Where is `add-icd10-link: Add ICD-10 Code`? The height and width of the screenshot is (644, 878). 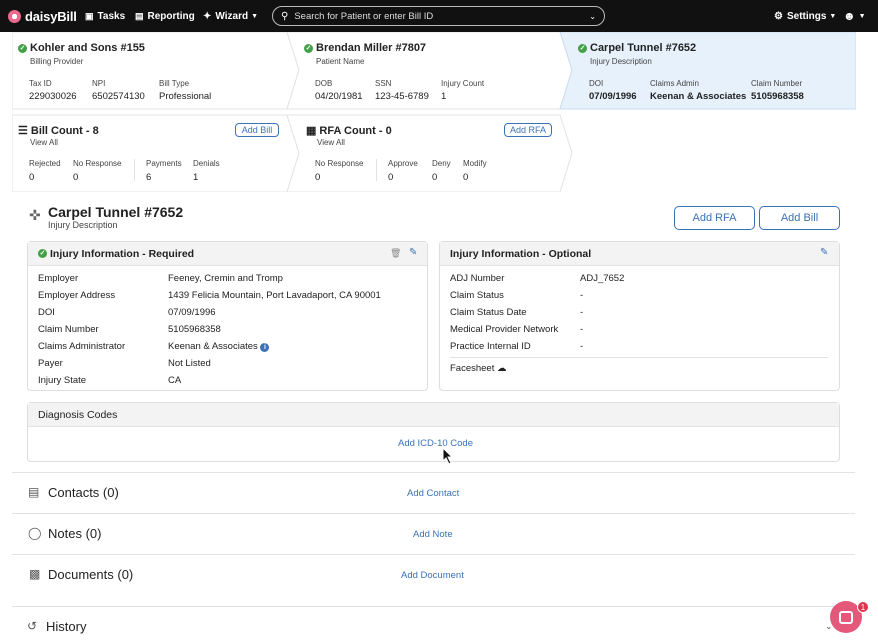
add-icd10-link: Add ICD-10 Code is located at coordinates (435, 443).